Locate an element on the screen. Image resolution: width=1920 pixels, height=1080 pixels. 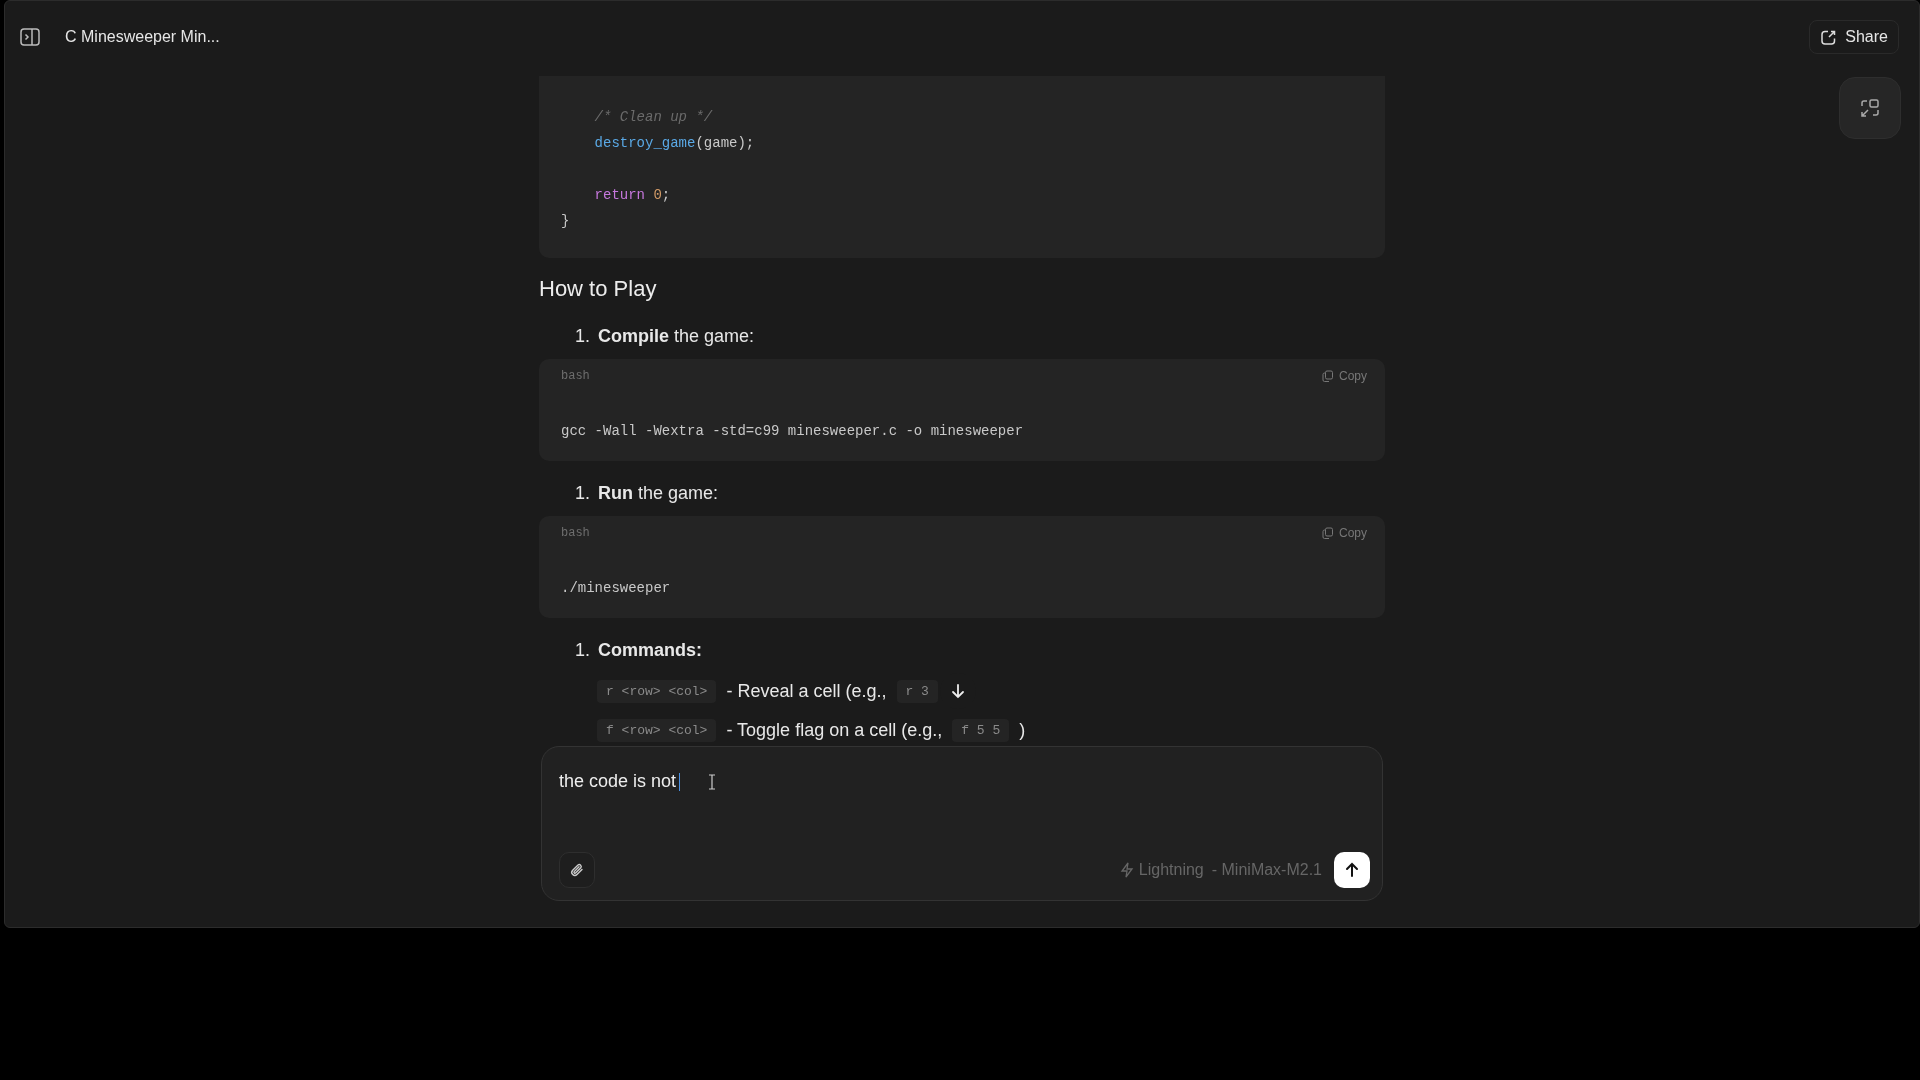
text-cursor-icon is located at coordinates (712, 781).